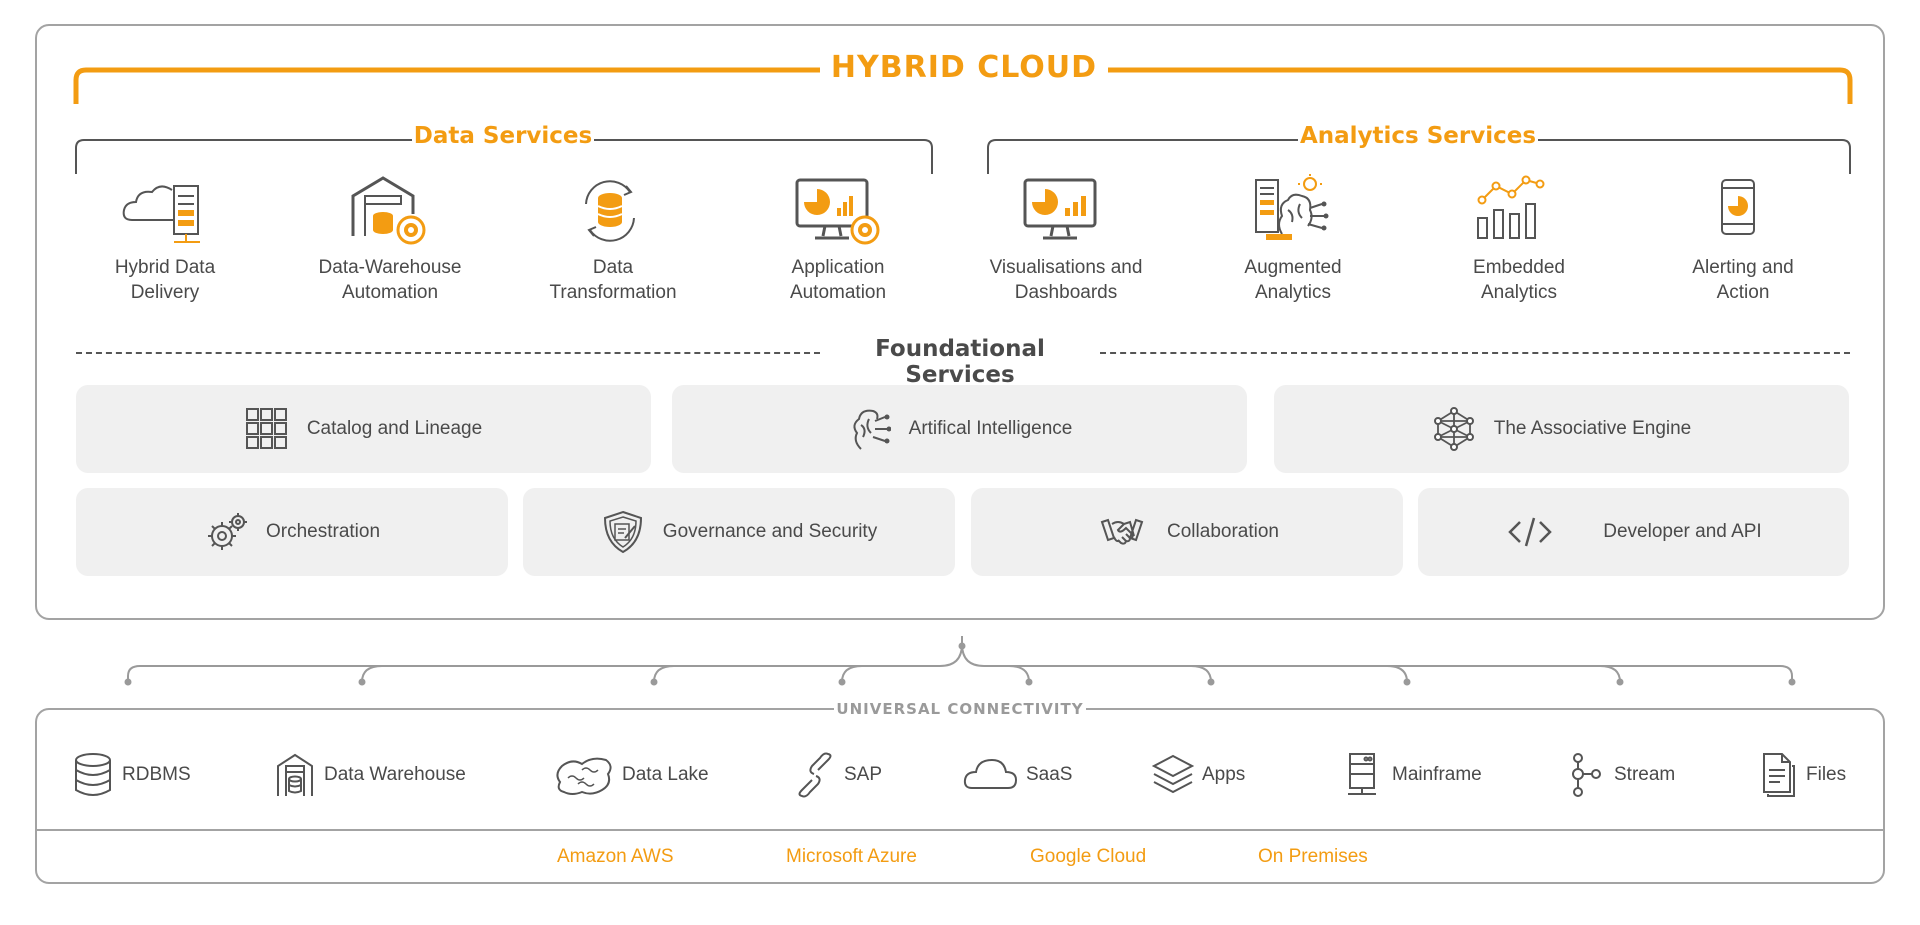 This screenshot has width=1920, height=925. Describe the element at coordinates (872, 429) in the screenshot. I see `brain-circuit-icon` at that location.